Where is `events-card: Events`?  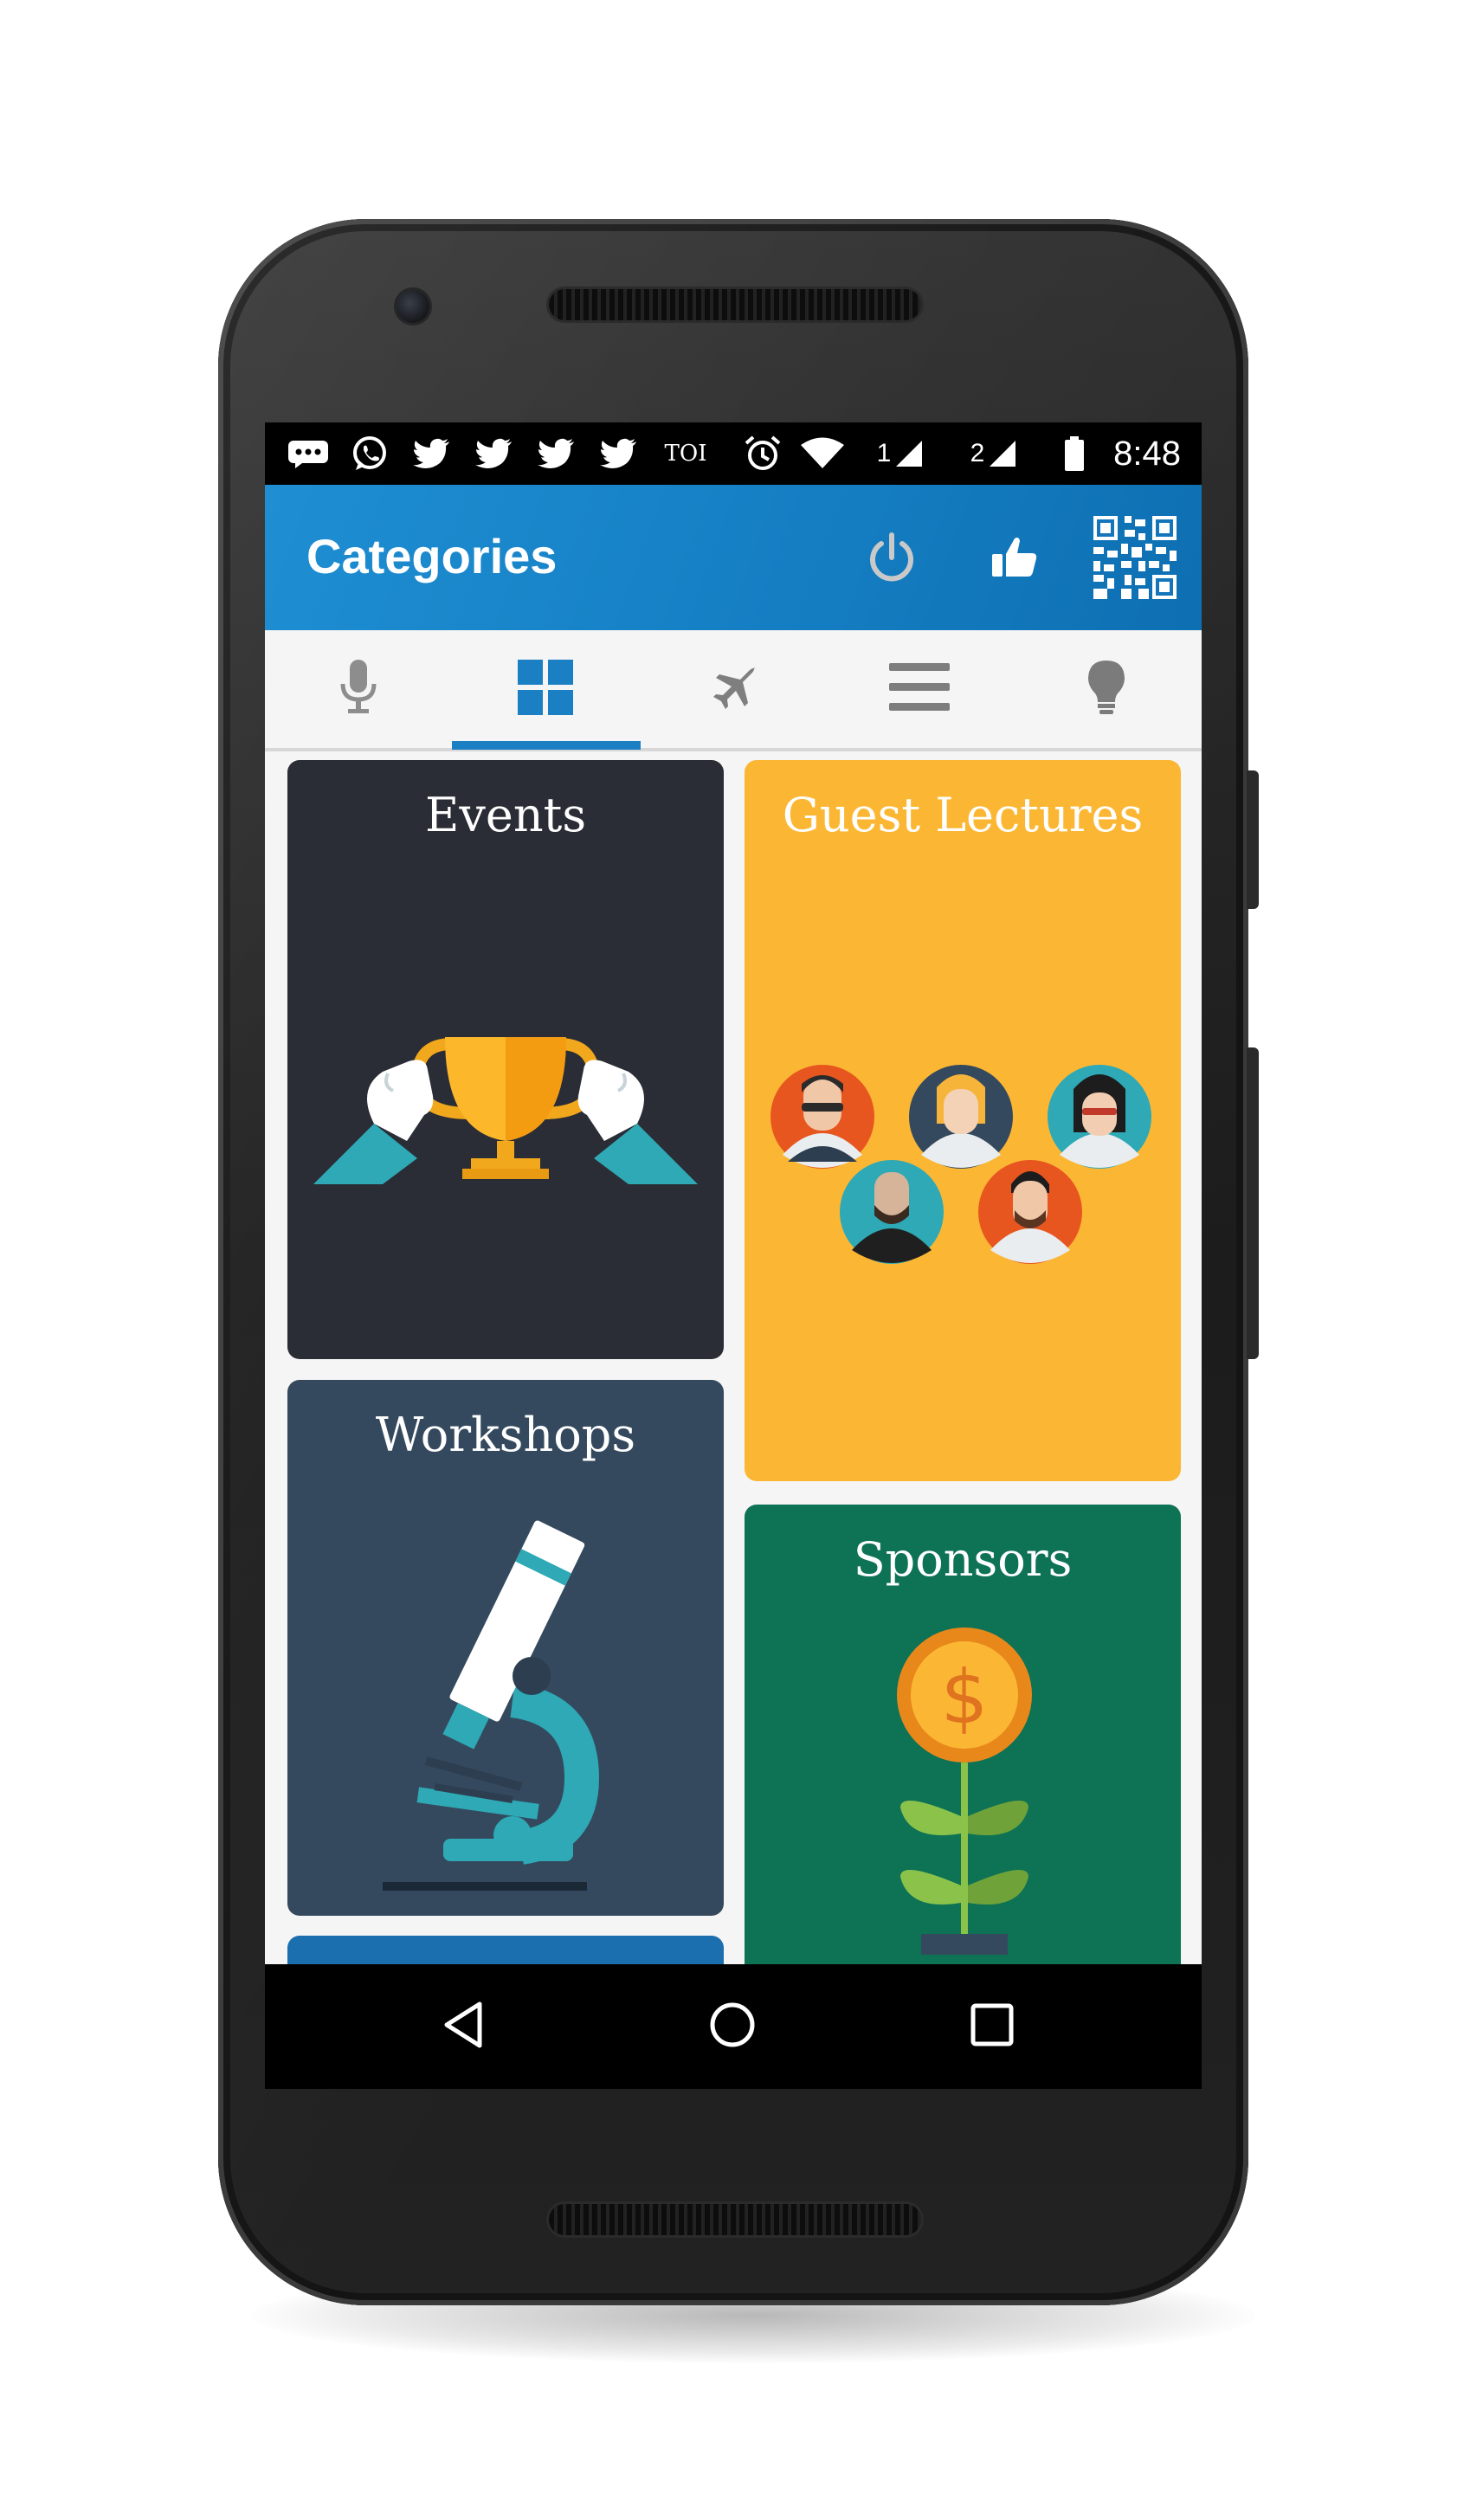
events-card: Events is located at coordinates (505, 1059).